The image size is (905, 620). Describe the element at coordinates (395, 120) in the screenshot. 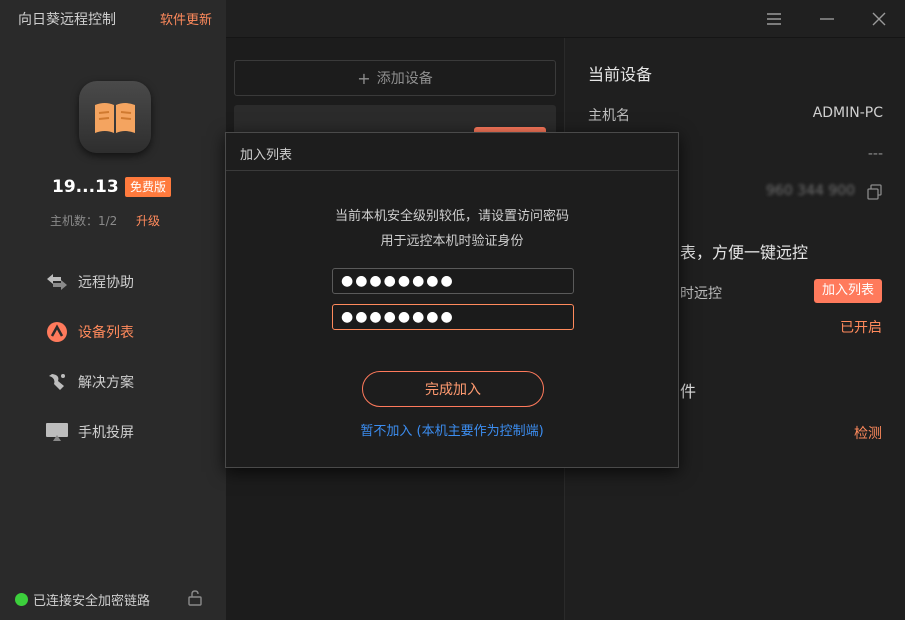

I see `device-card` at that location.